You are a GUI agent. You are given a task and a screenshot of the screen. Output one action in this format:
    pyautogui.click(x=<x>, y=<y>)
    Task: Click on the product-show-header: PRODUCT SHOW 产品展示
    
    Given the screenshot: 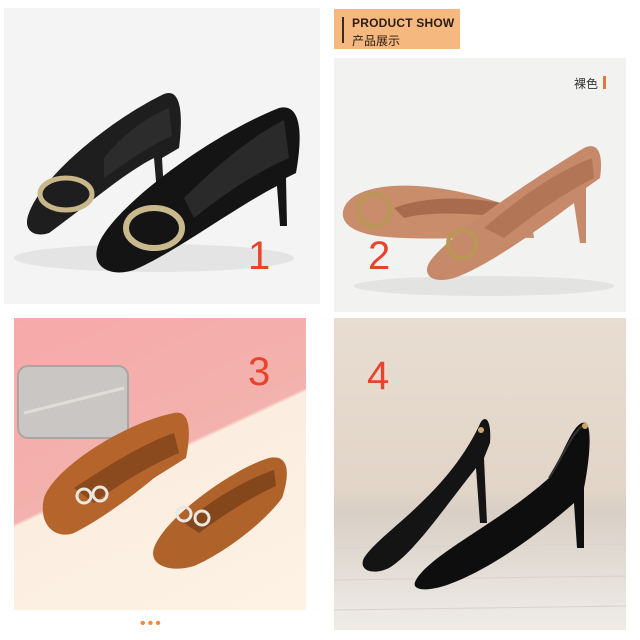 What is the action you would take?
    pyautogui.click(x=397, y=29)
    